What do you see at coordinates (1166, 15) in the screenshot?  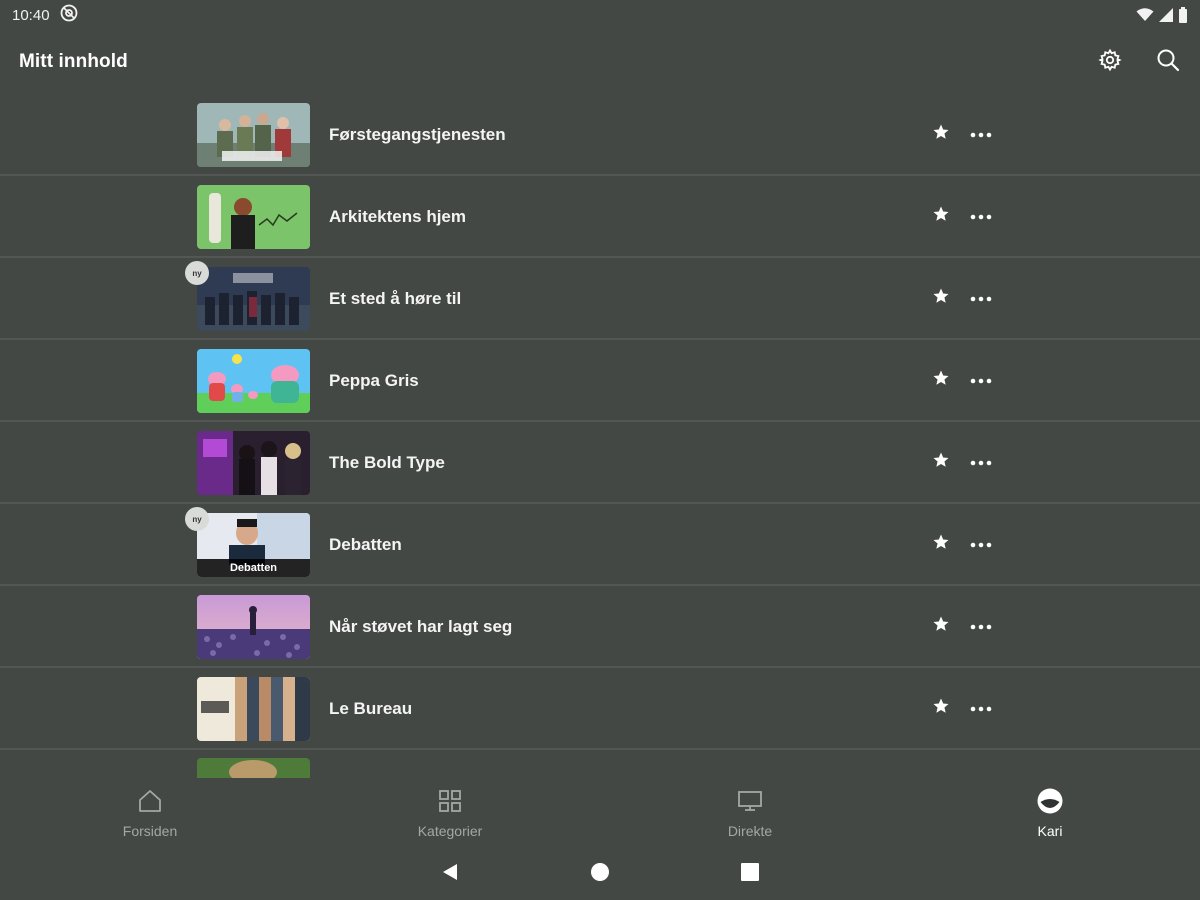 I see `signal-icon` at bounding box center [1166, 15].